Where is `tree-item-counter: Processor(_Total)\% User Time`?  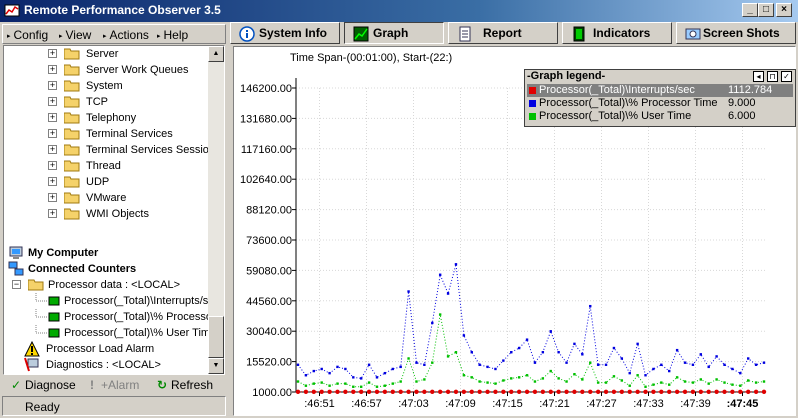
tree-item-counter: Processor(_Total)\% User Time is located at coordinates (125, 333).